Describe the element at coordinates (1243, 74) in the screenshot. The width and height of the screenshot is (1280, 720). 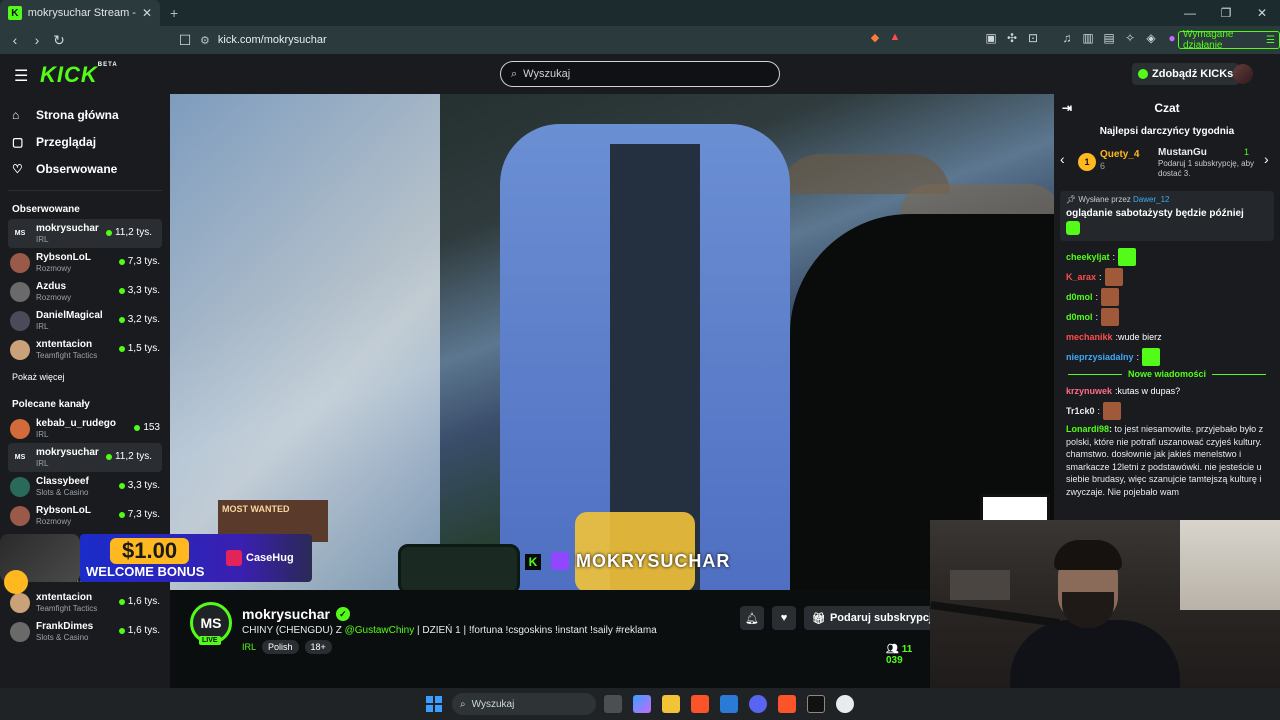
I see `user-avatar` at that location.